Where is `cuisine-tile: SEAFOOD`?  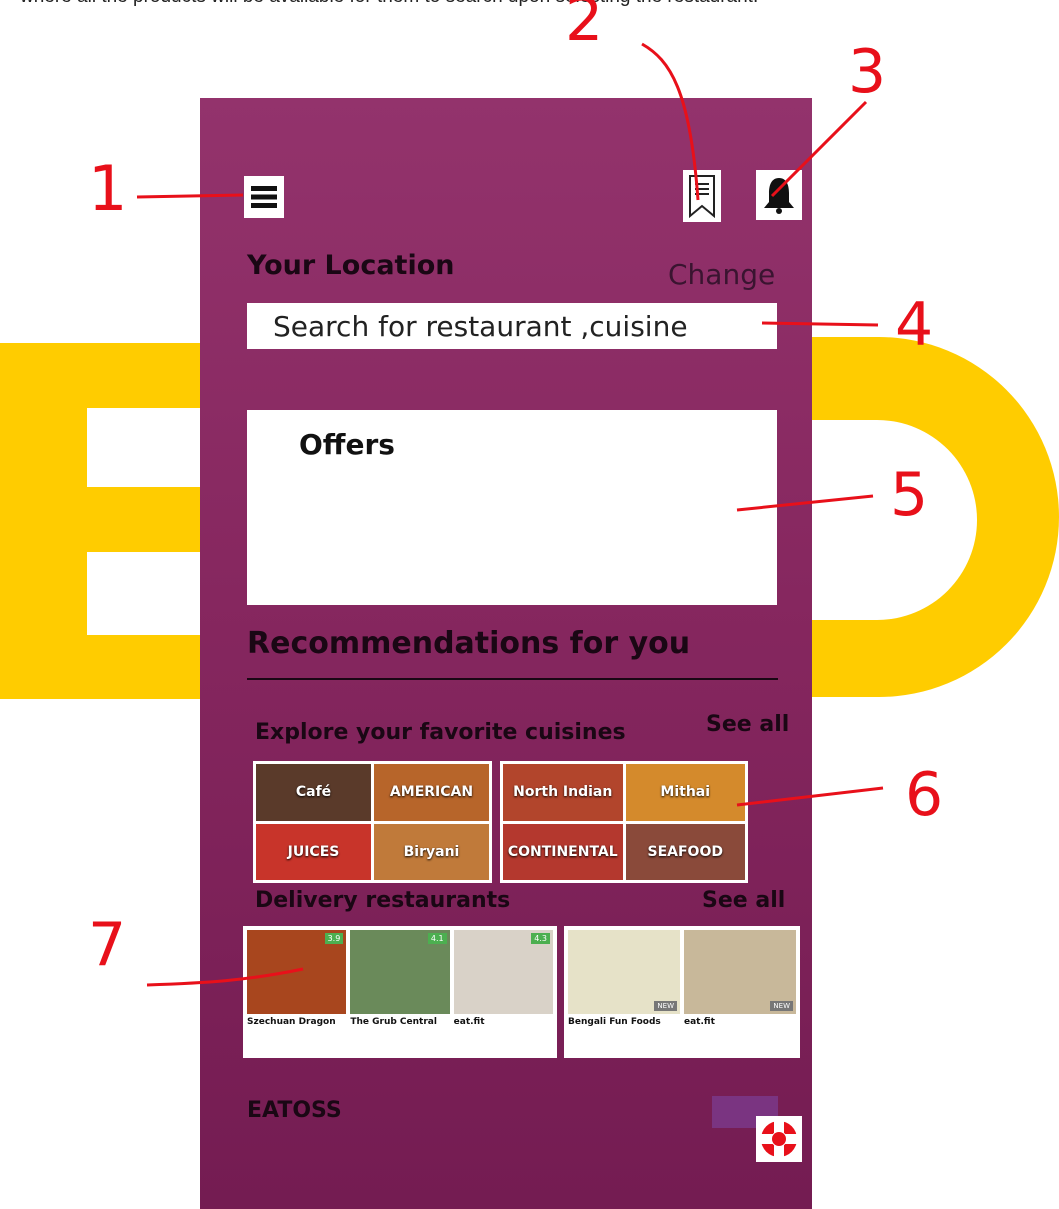
cuisine-tile: SEAFOOD is located at coordinates (685, 851).